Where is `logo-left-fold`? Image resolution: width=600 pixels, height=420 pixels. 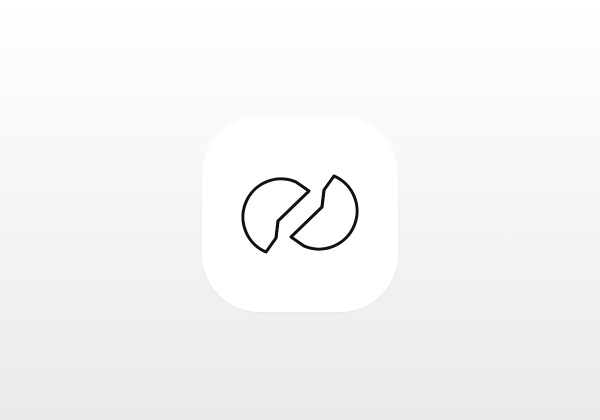
logo-left-fold is located at coordinates (277, 229).